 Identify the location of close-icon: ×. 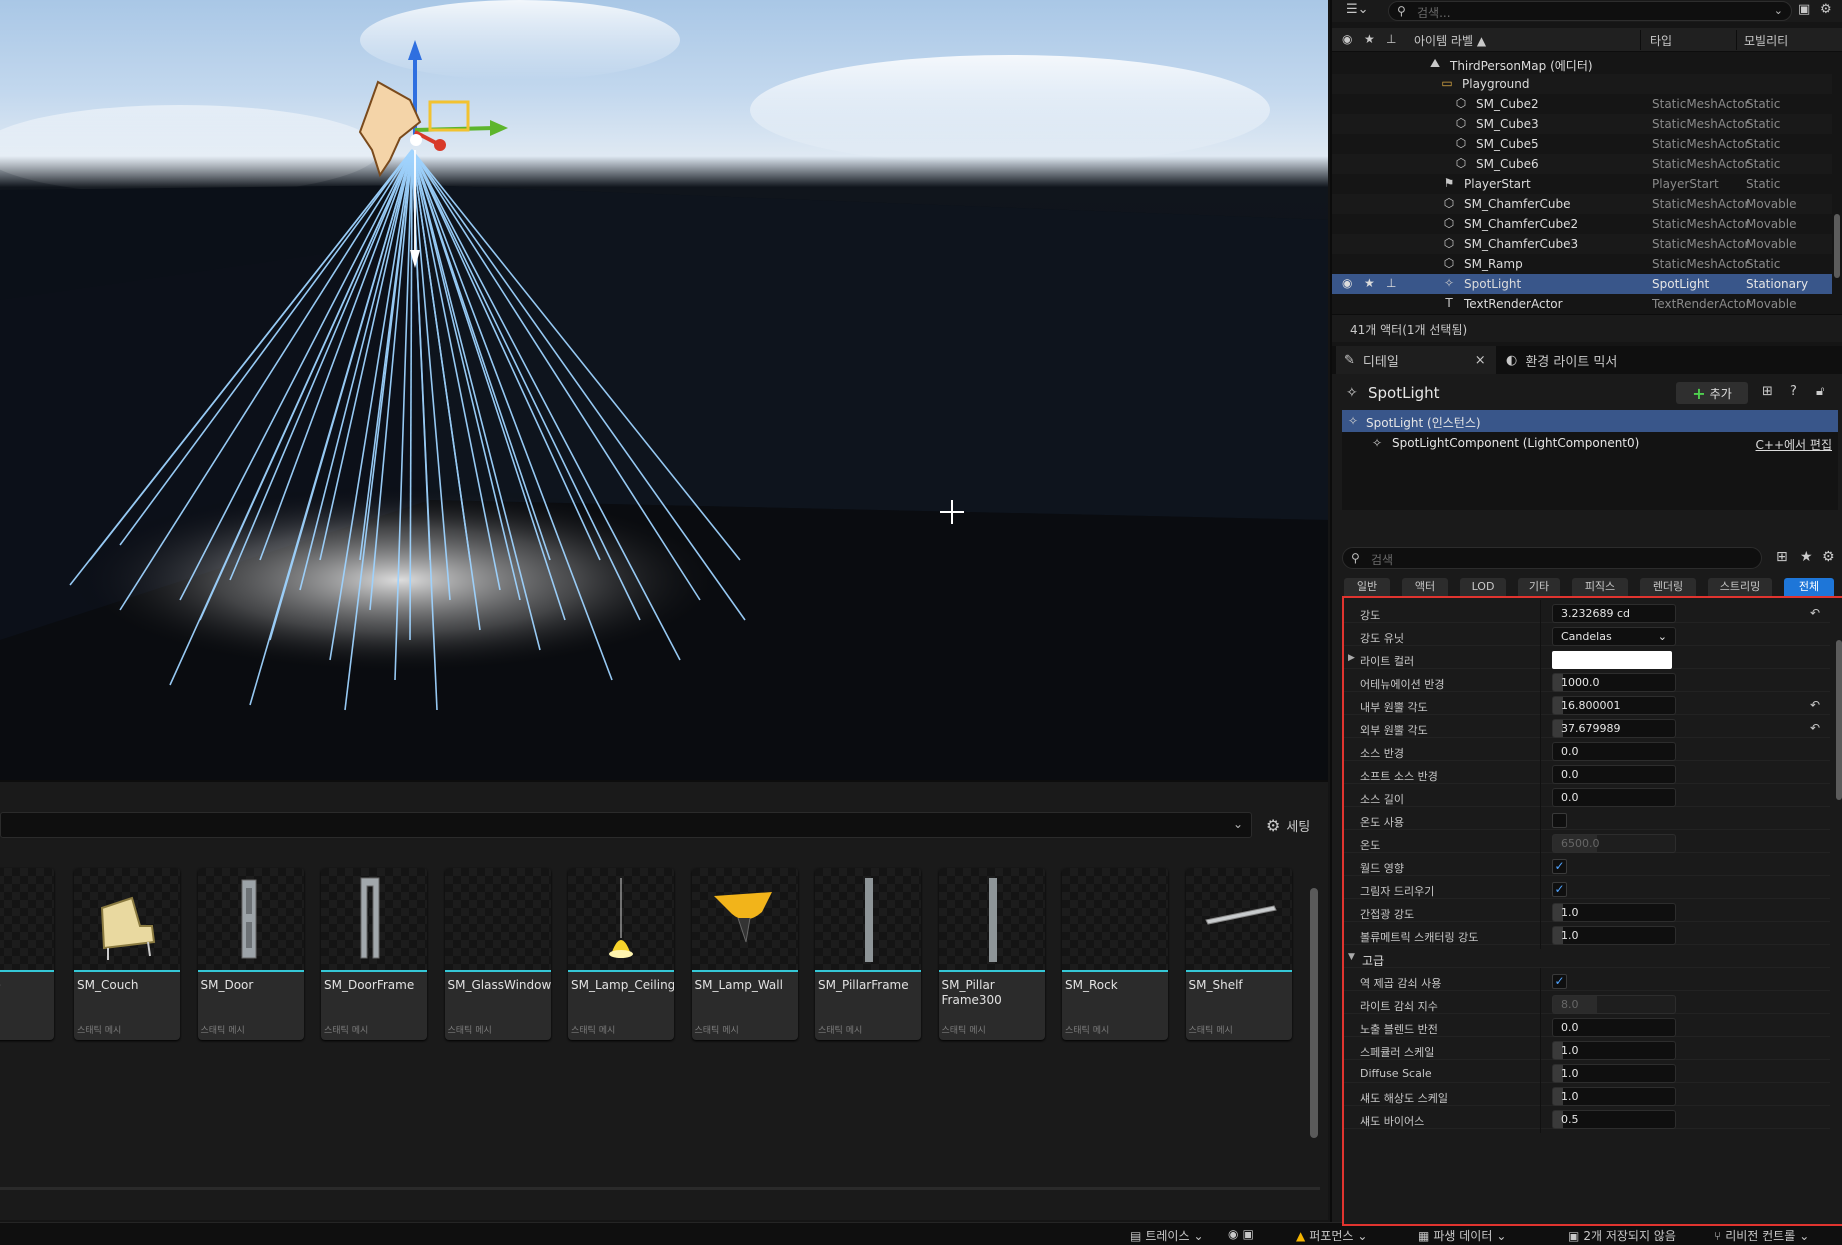
(1480, 360).